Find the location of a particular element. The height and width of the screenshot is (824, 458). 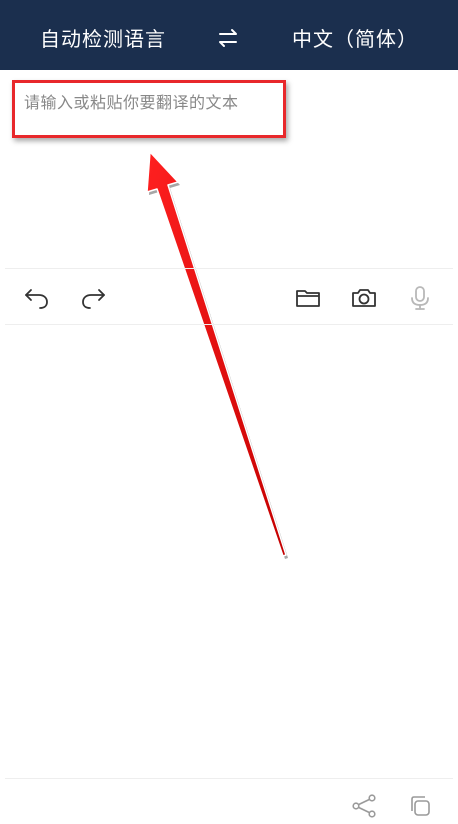

share-icon is located at coordinates (364, 806).